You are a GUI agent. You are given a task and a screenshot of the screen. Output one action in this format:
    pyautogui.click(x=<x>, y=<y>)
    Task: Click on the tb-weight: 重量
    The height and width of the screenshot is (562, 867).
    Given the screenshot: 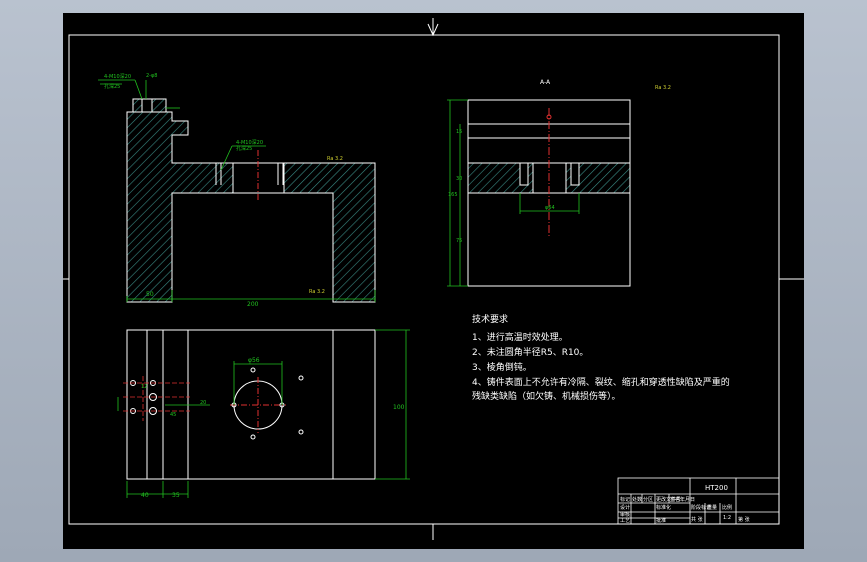 What is the action you would take?
    pyautogui.click(x=712, y=507)
    